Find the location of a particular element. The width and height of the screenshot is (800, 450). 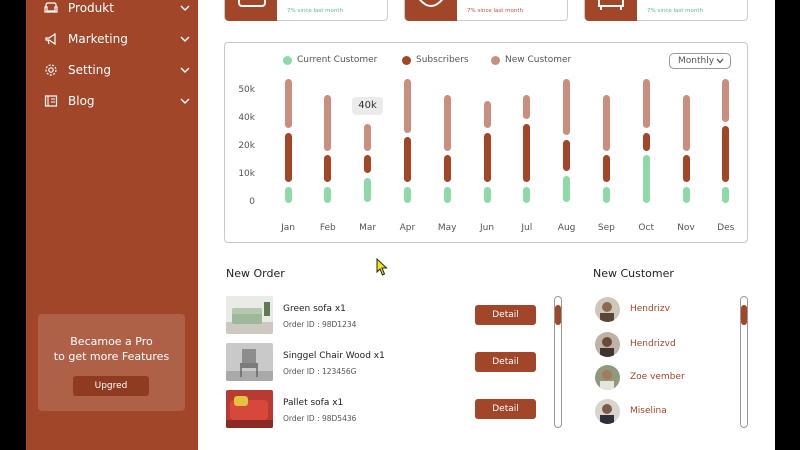

x-tick-label: Des is located at coordinates (726, 228).